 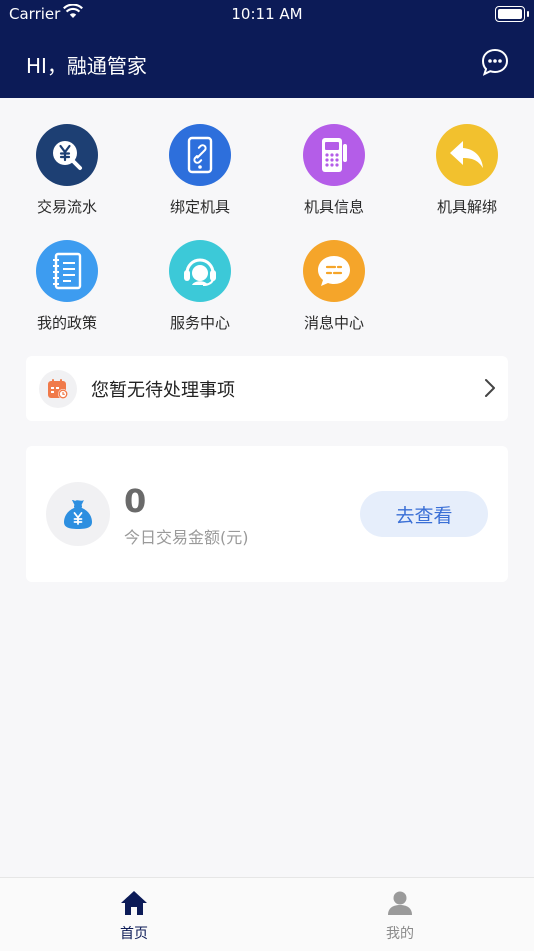 What do you see at coordinates (424, 514) in the screenshot?
I see `view-details-button: 去查看` at bounding box center [424, 514].